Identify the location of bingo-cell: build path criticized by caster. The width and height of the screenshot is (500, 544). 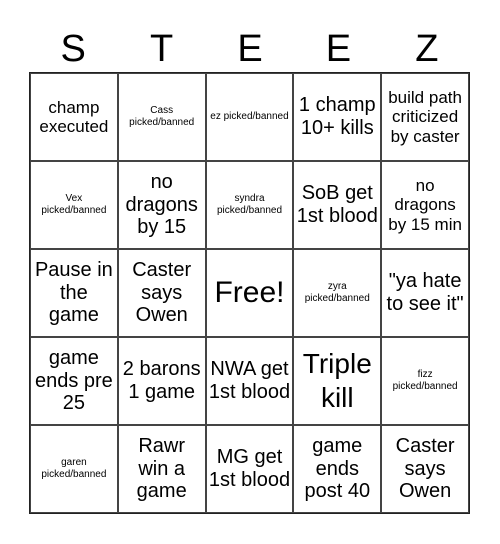
(425, 117).